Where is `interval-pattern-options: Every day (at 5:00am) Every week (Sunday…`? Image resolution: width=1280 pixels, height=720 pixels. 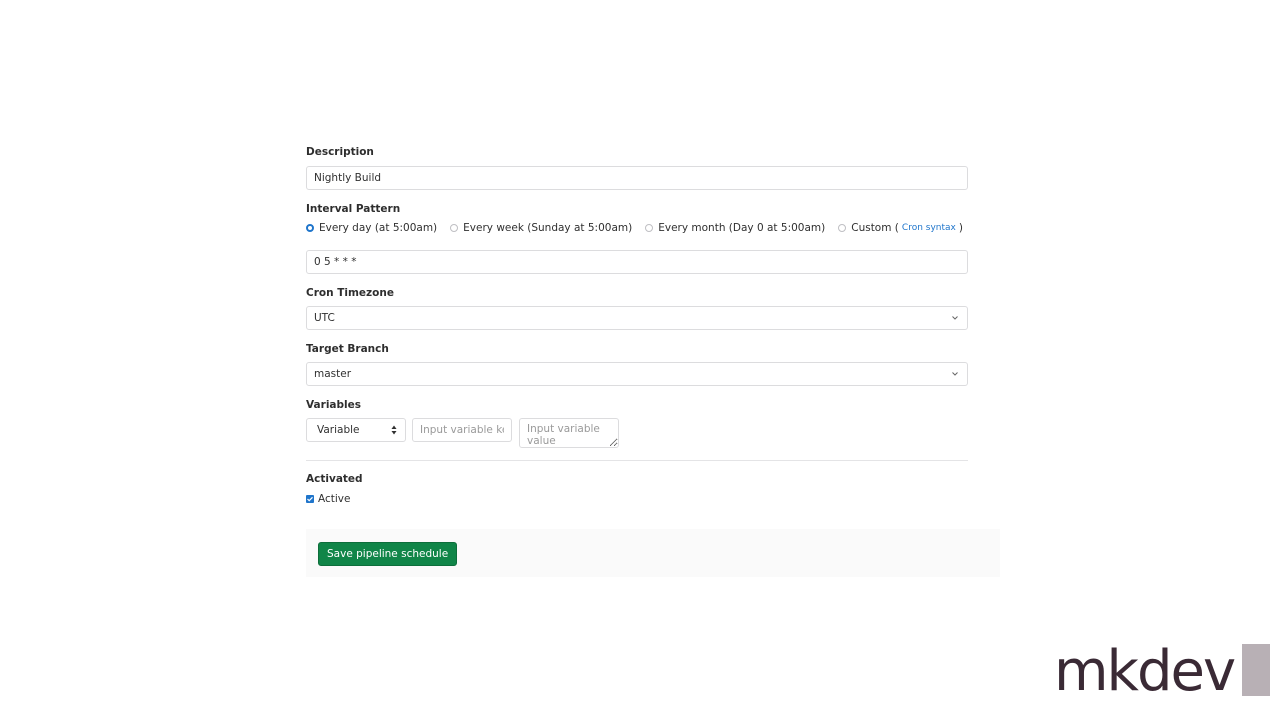
interval-pattern-options: Every day (at 5:00am) Every week (Sunday… is located at coordinates (641, 228).